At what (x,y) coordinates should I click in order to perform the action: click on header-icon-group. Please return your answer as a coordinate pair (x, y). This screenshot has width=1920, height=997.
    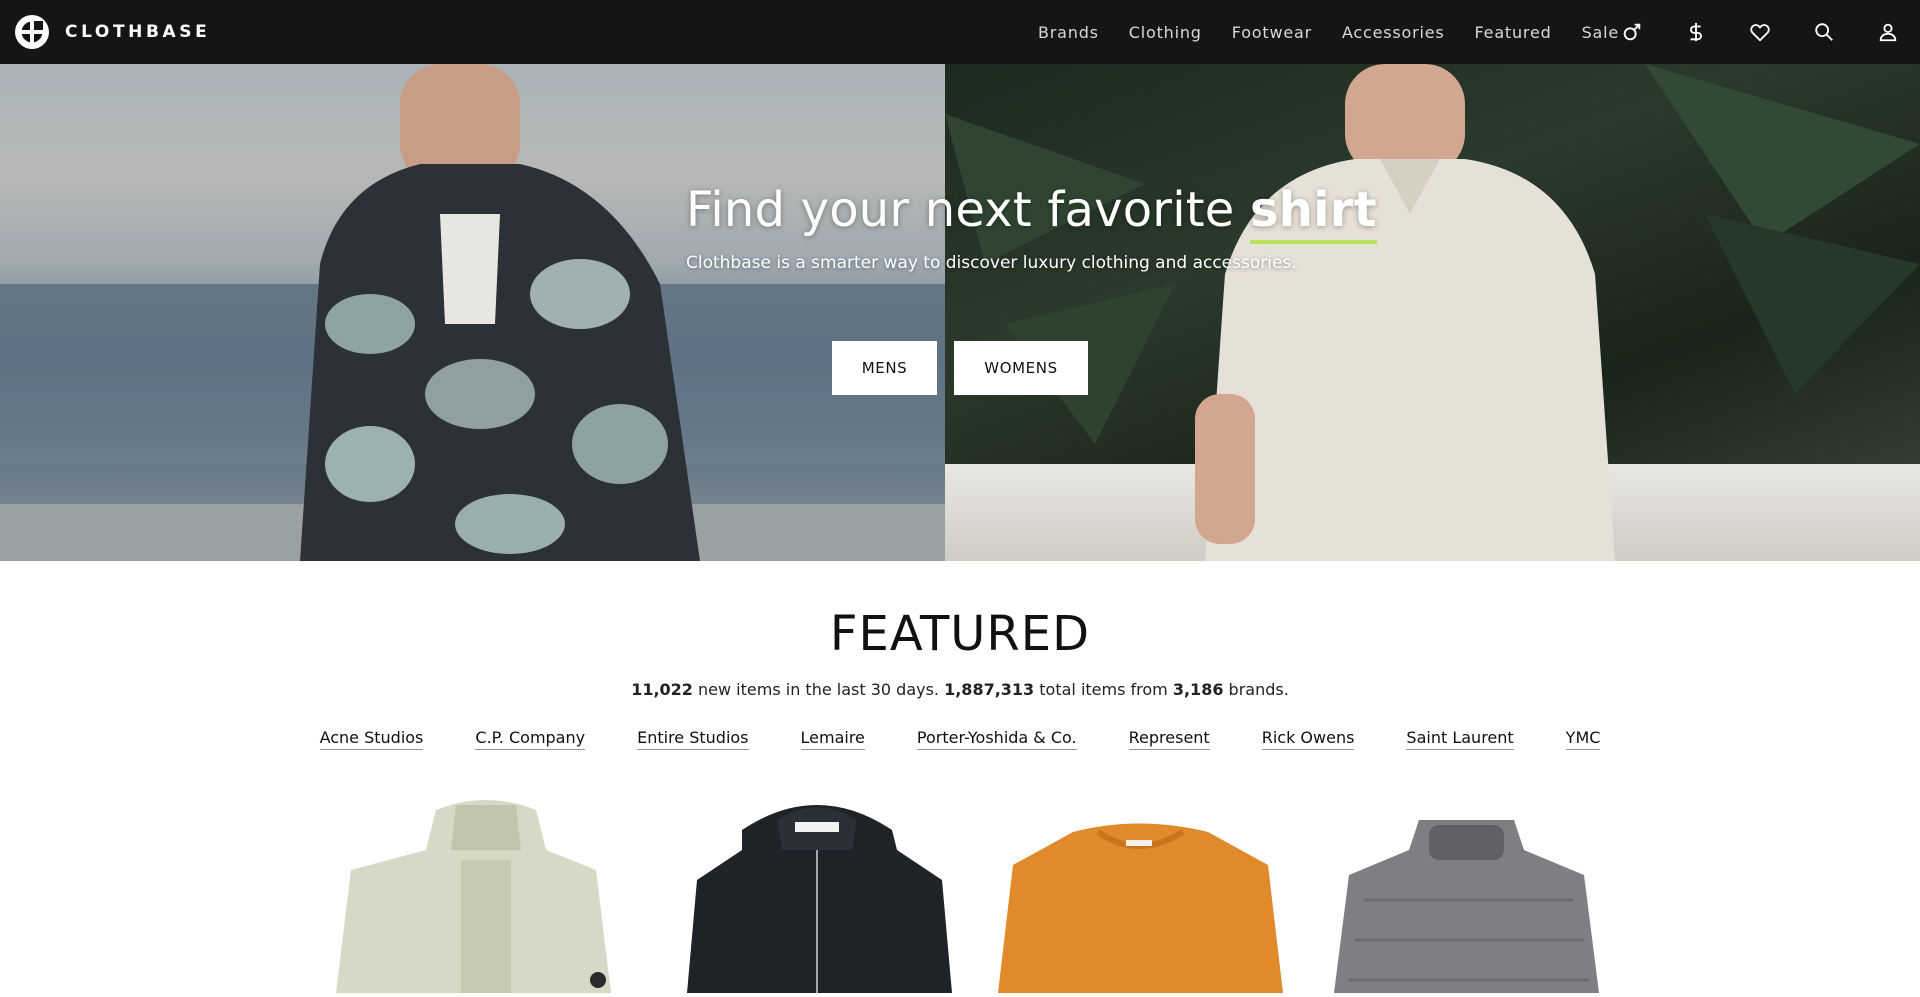
    Looking at the image, I should click on (1760, 32).